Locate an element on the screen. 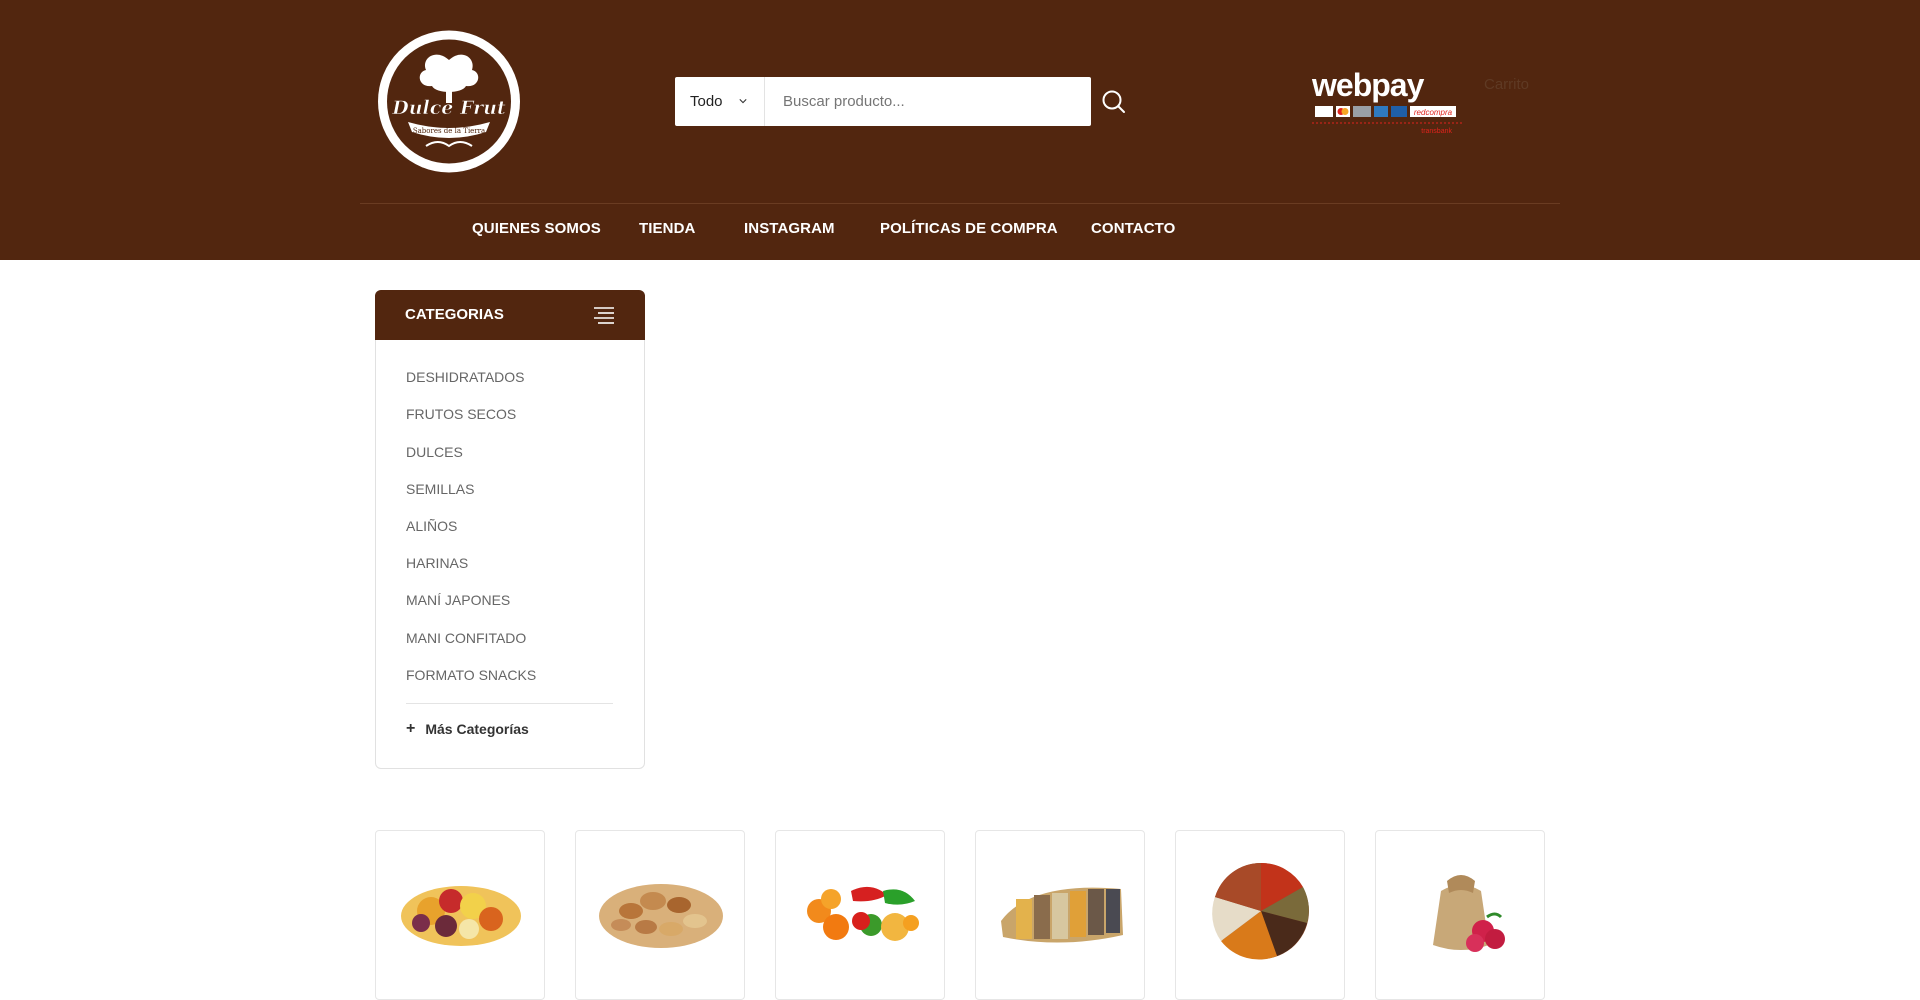  product-card-candies is located at coordinates (860, 915).